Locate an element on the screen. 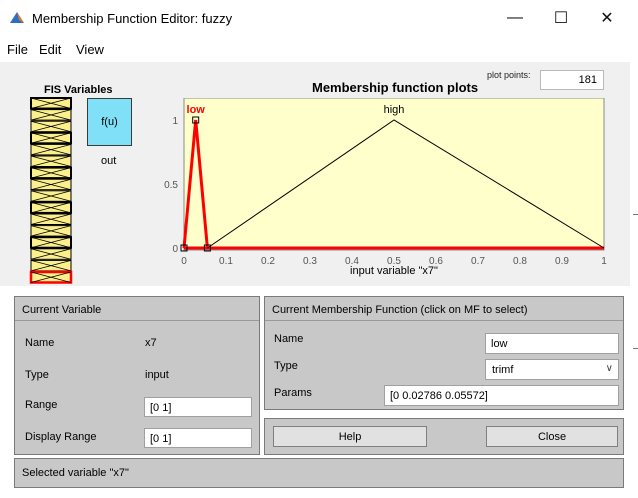 The height and width of the screenshot is (498, 638). mf-label-low: low is located at coordinates (196, 110).